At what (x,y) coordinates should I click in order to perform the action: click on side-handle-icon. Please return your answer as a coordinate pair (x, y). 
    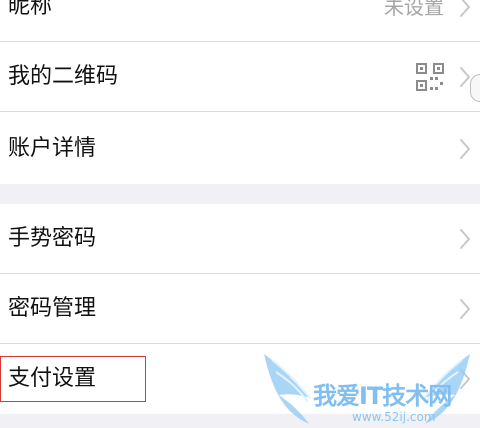
    Looking at the image, I should click on (475, 88).